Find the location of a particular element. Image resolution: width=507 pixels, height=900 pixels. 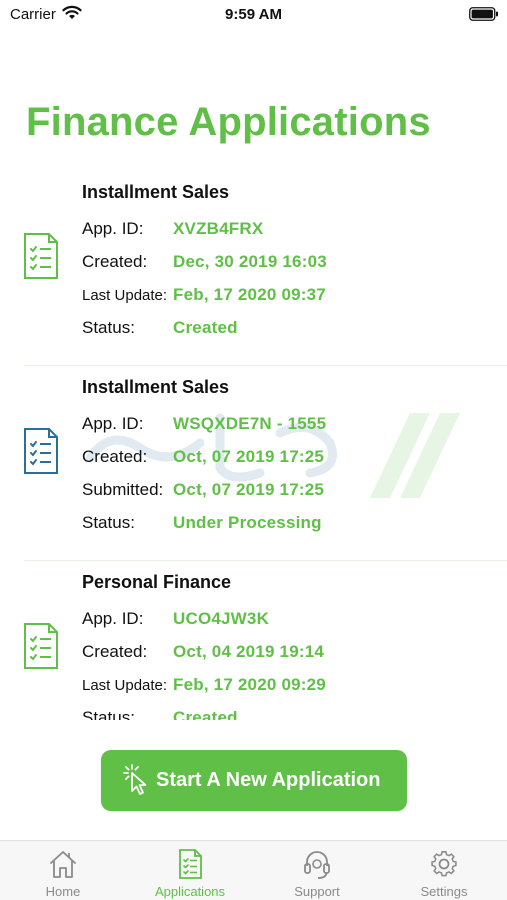

clock: 9:59 AM is located at coordinates (253, 14).